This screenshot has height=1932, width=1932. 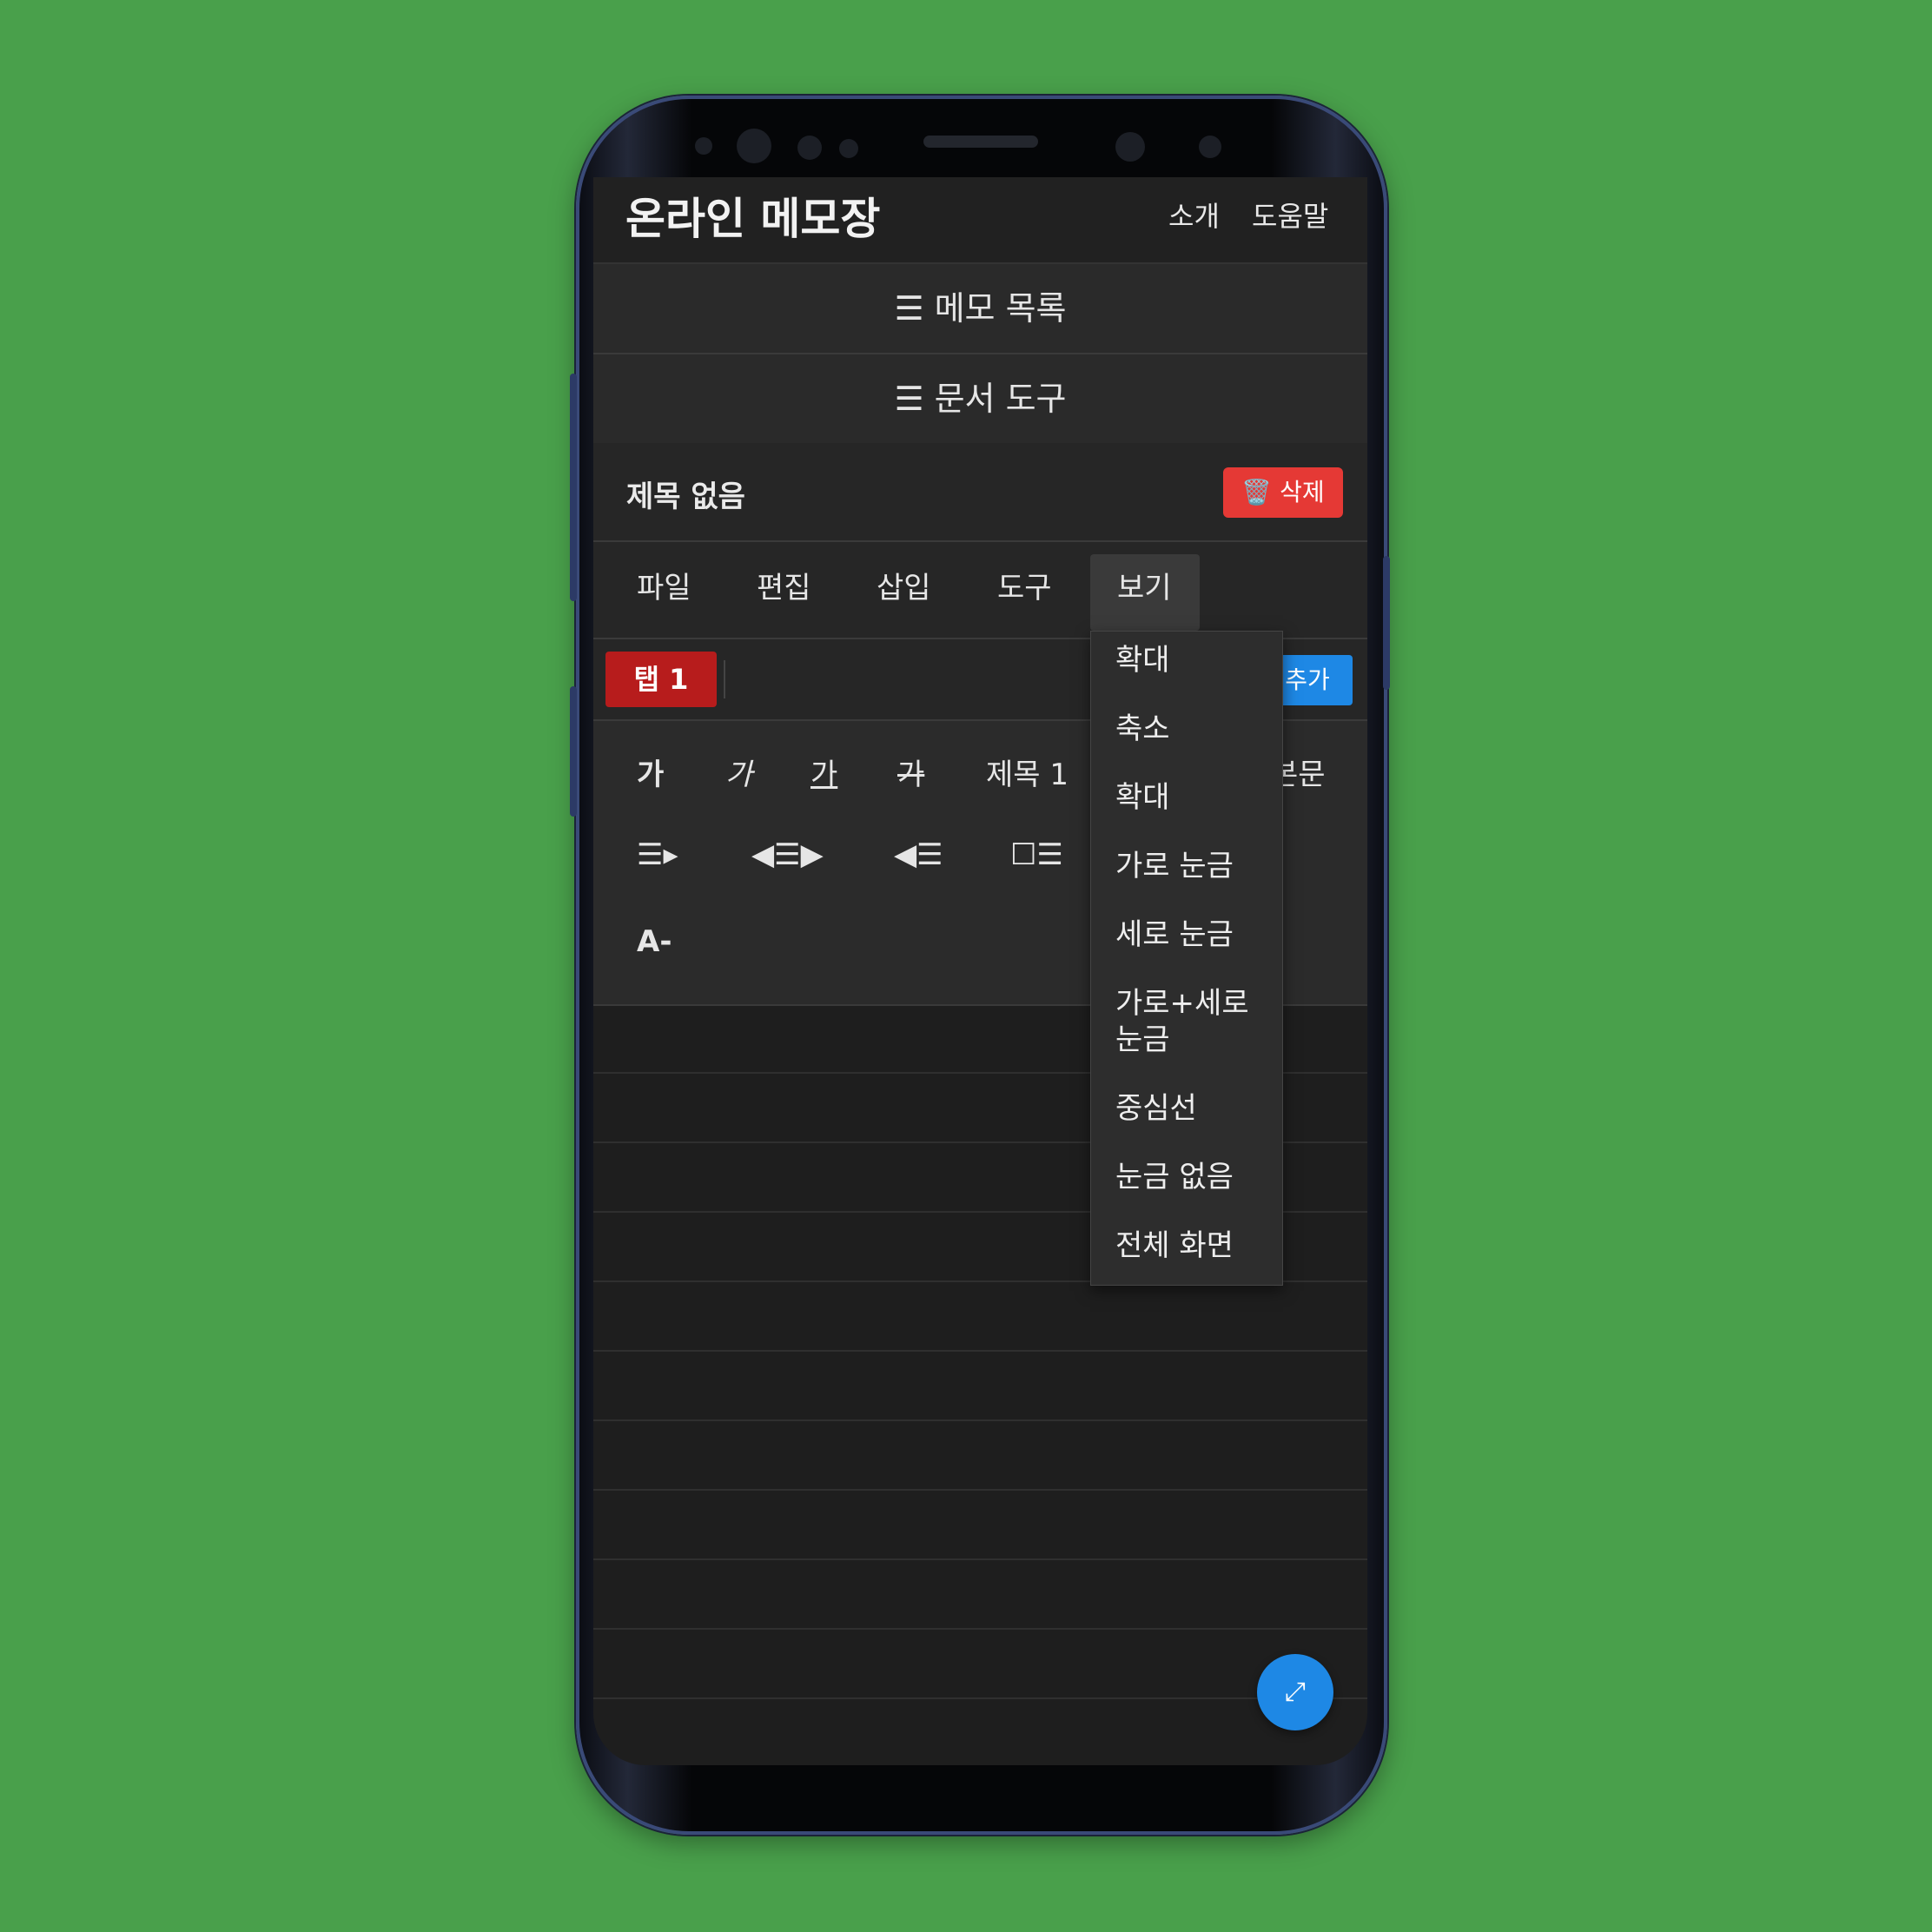 I want to click on front-camera-icon, so click(x=754, y=146).